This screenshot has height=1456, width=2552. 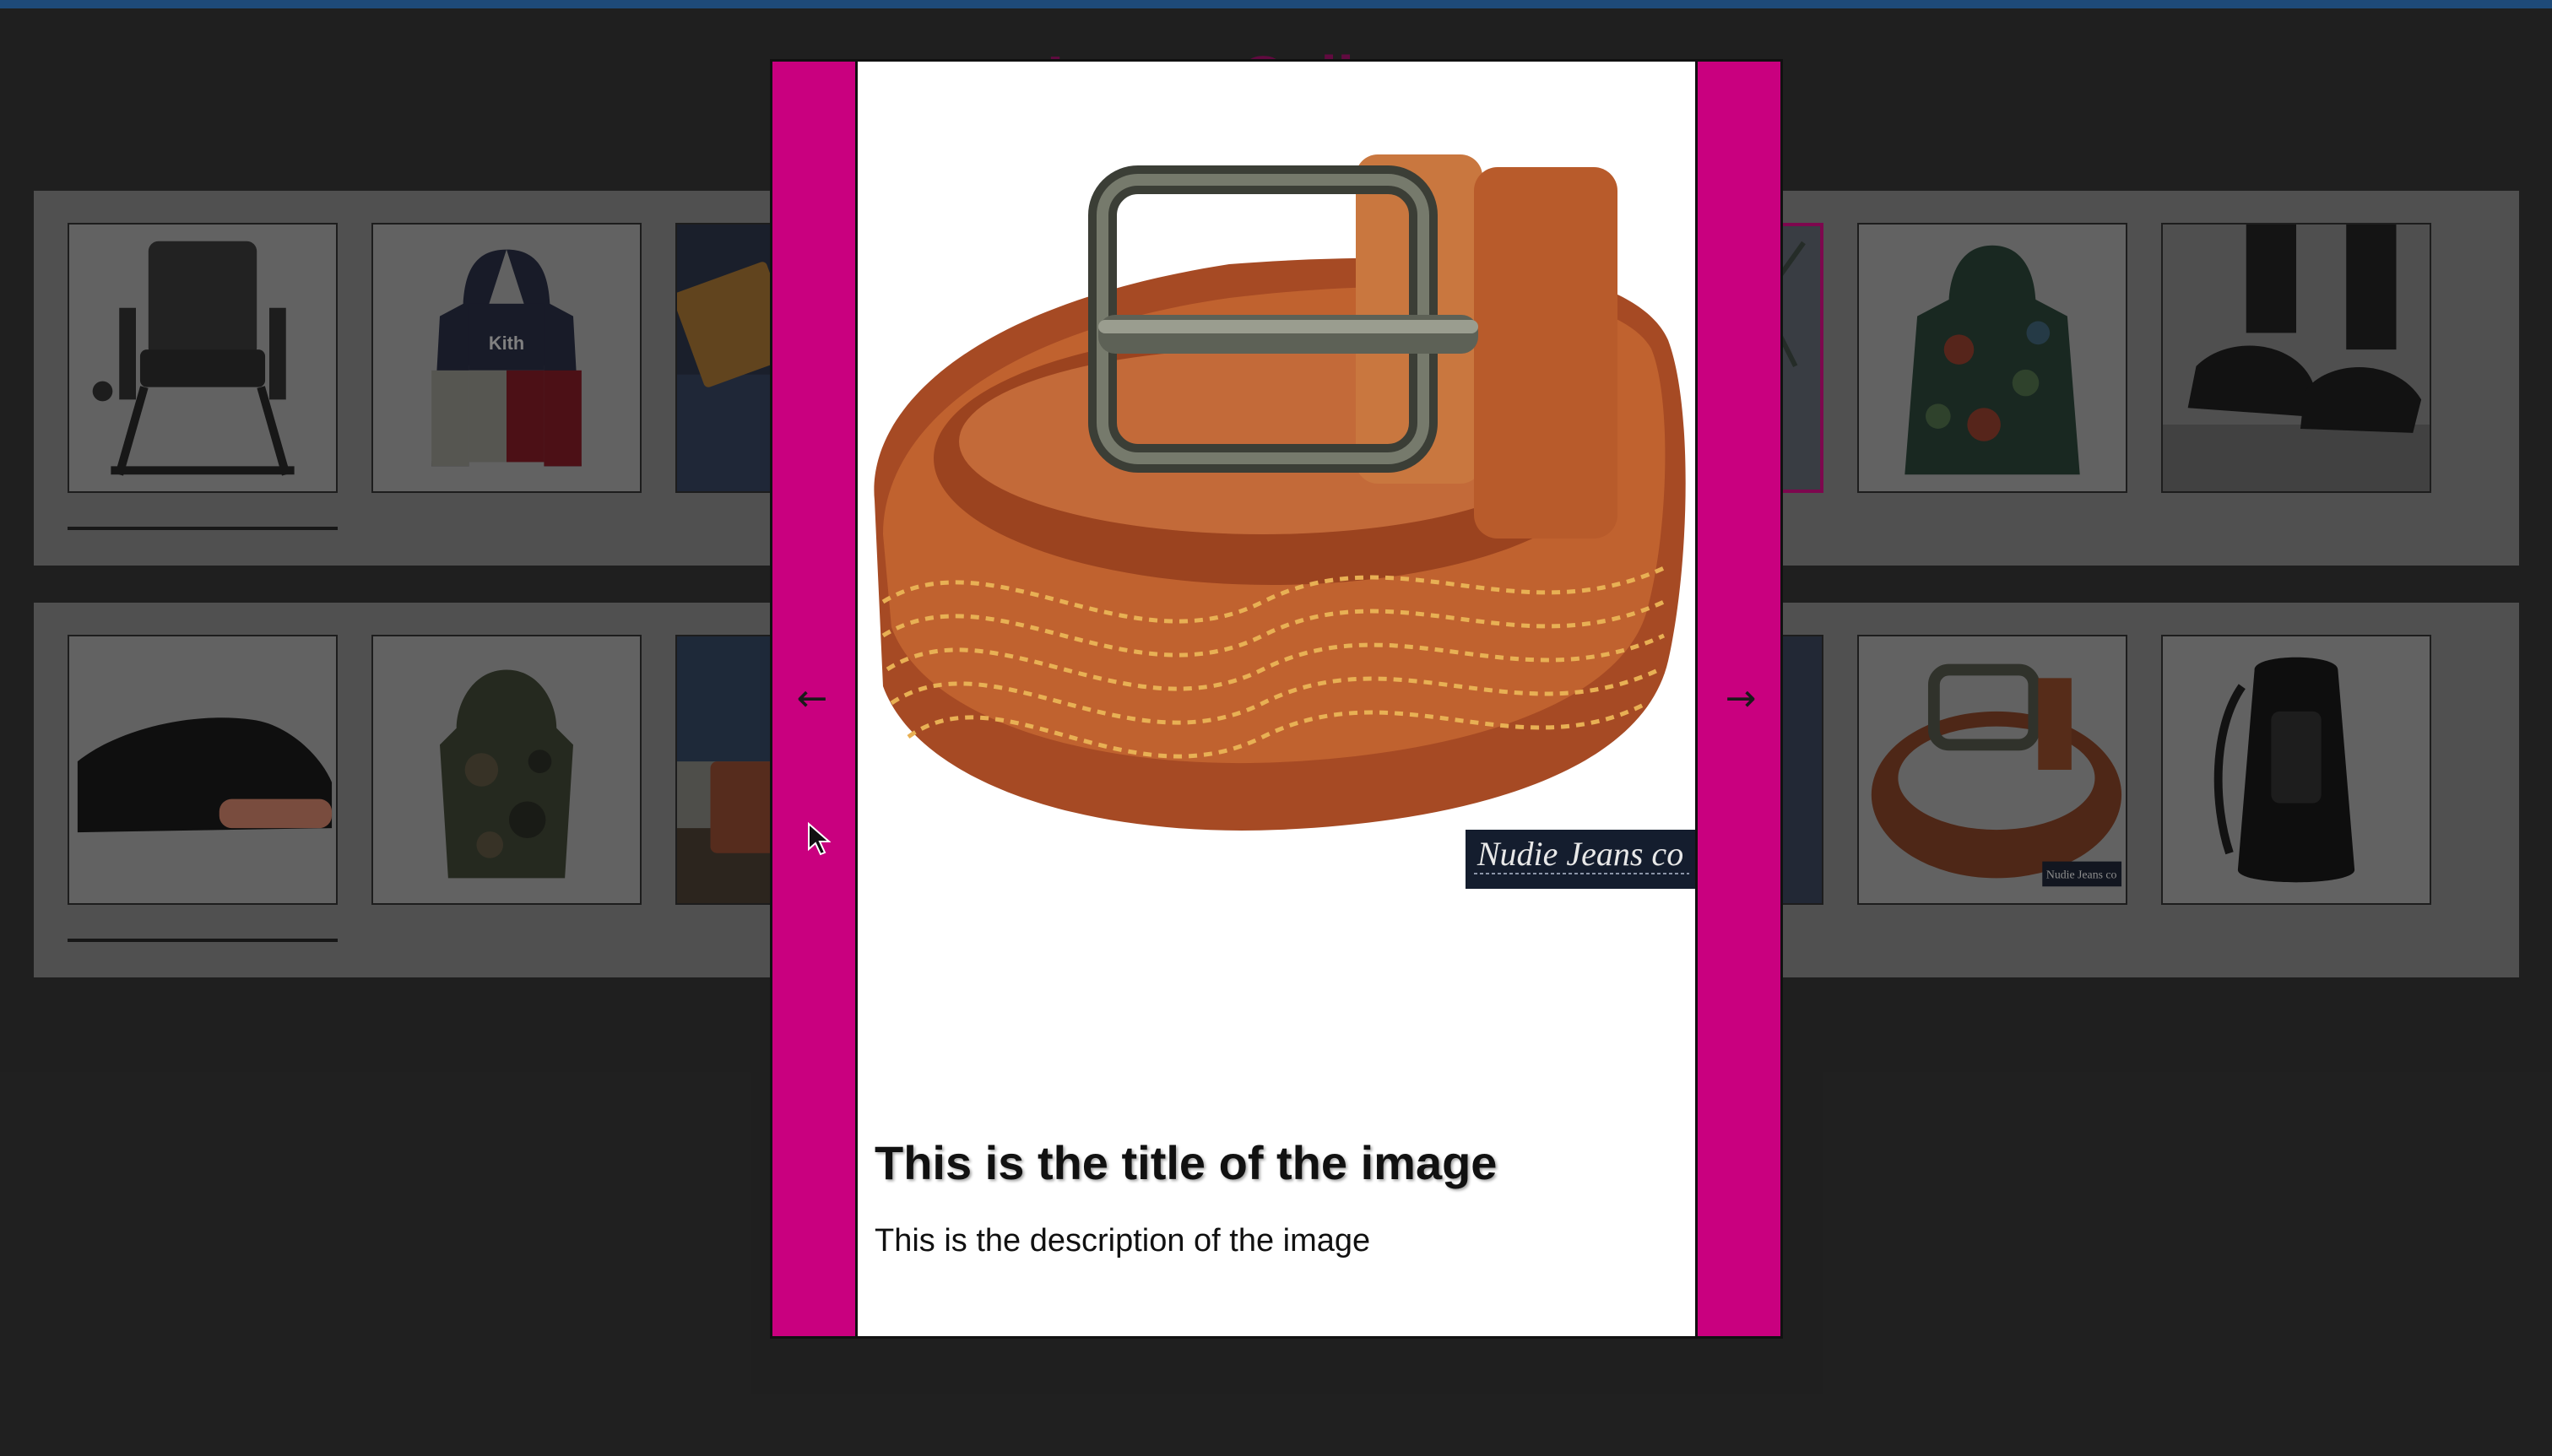 What do you see at coordinates (1123, 1240) in the screenshot?
I see `image-description: This is the description of the image` at bounding box center [1123, 1240].